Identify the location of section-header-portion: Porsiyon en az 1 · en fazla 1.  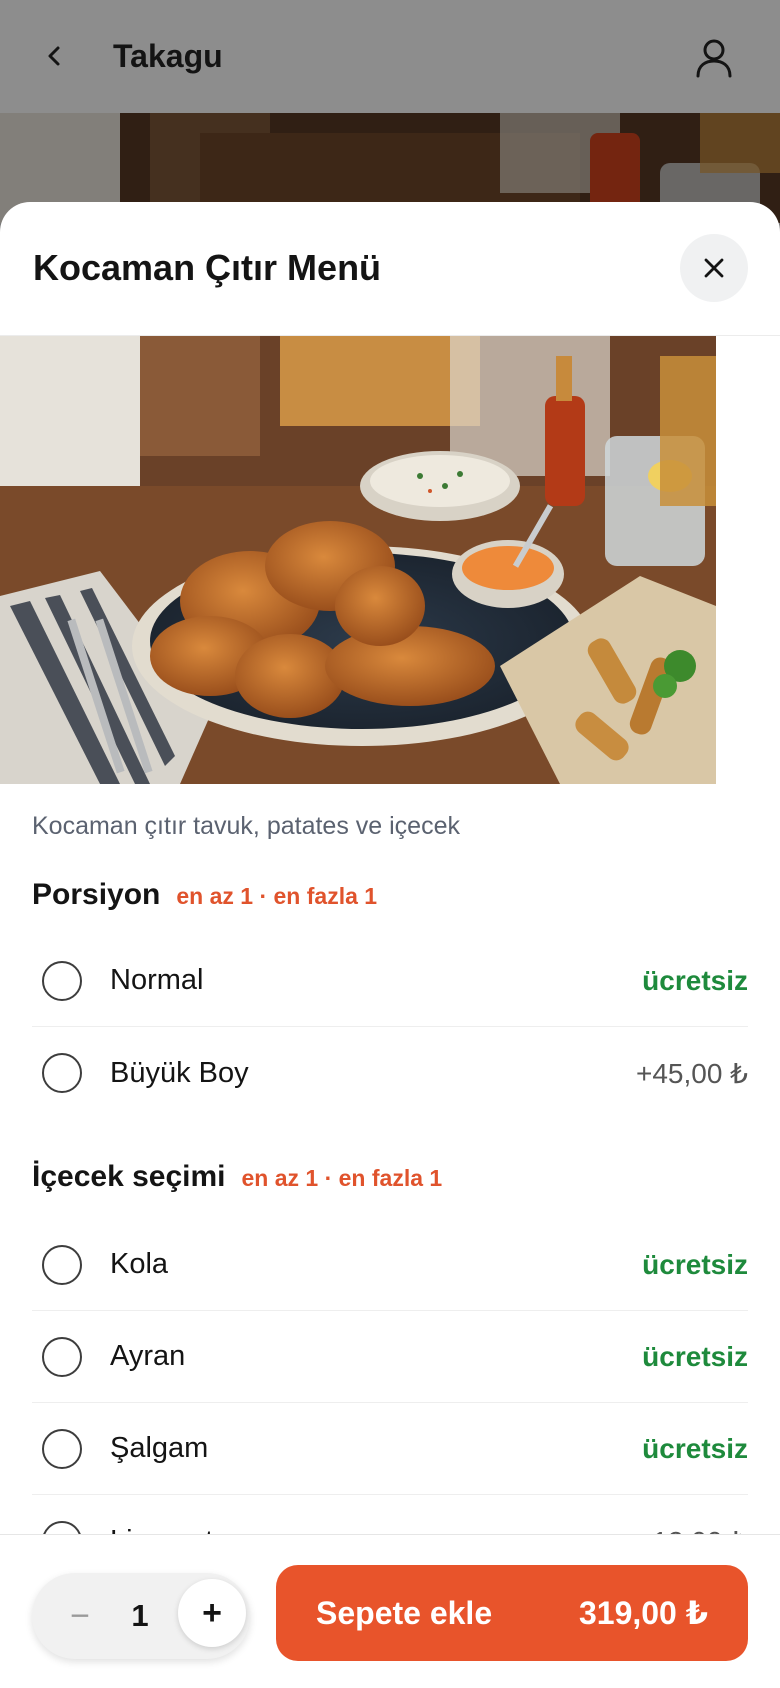
(204, 895).